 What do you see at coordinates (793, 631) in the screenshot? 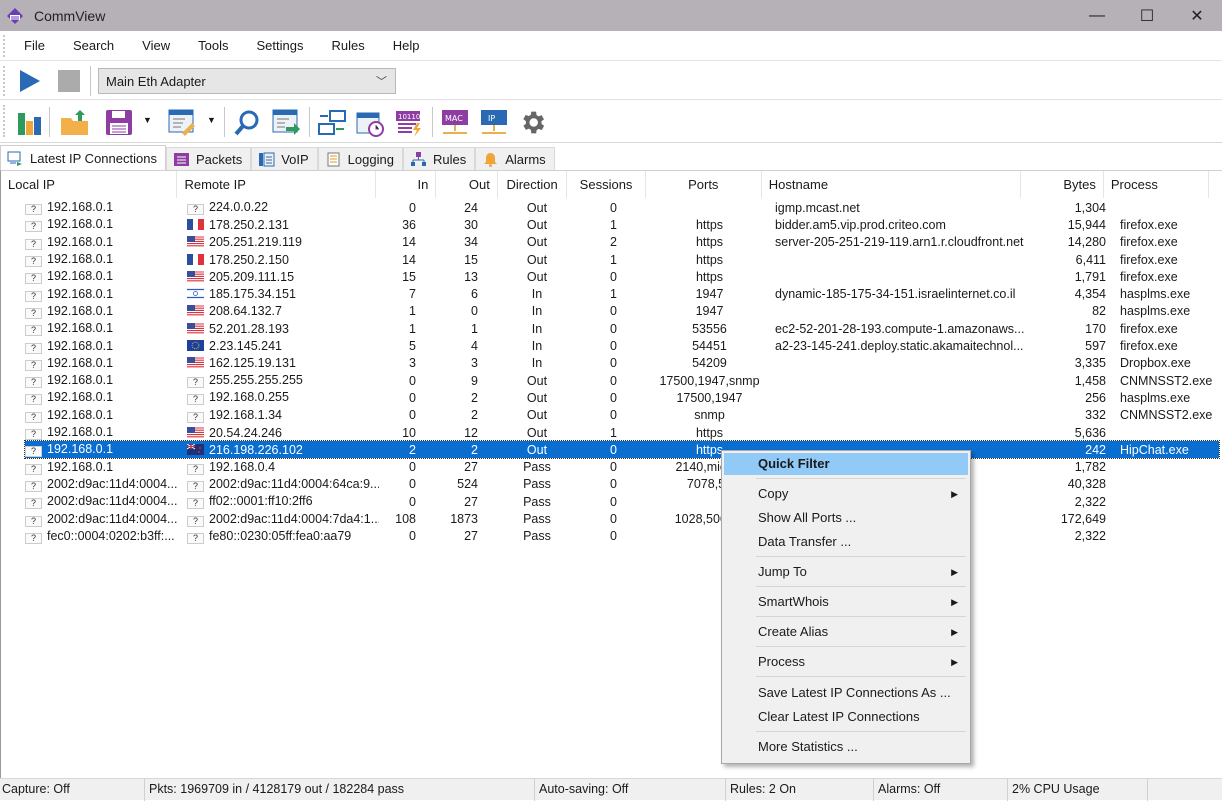
I see `menu-item-label: Create Alias` at bounding box center [793, 631].